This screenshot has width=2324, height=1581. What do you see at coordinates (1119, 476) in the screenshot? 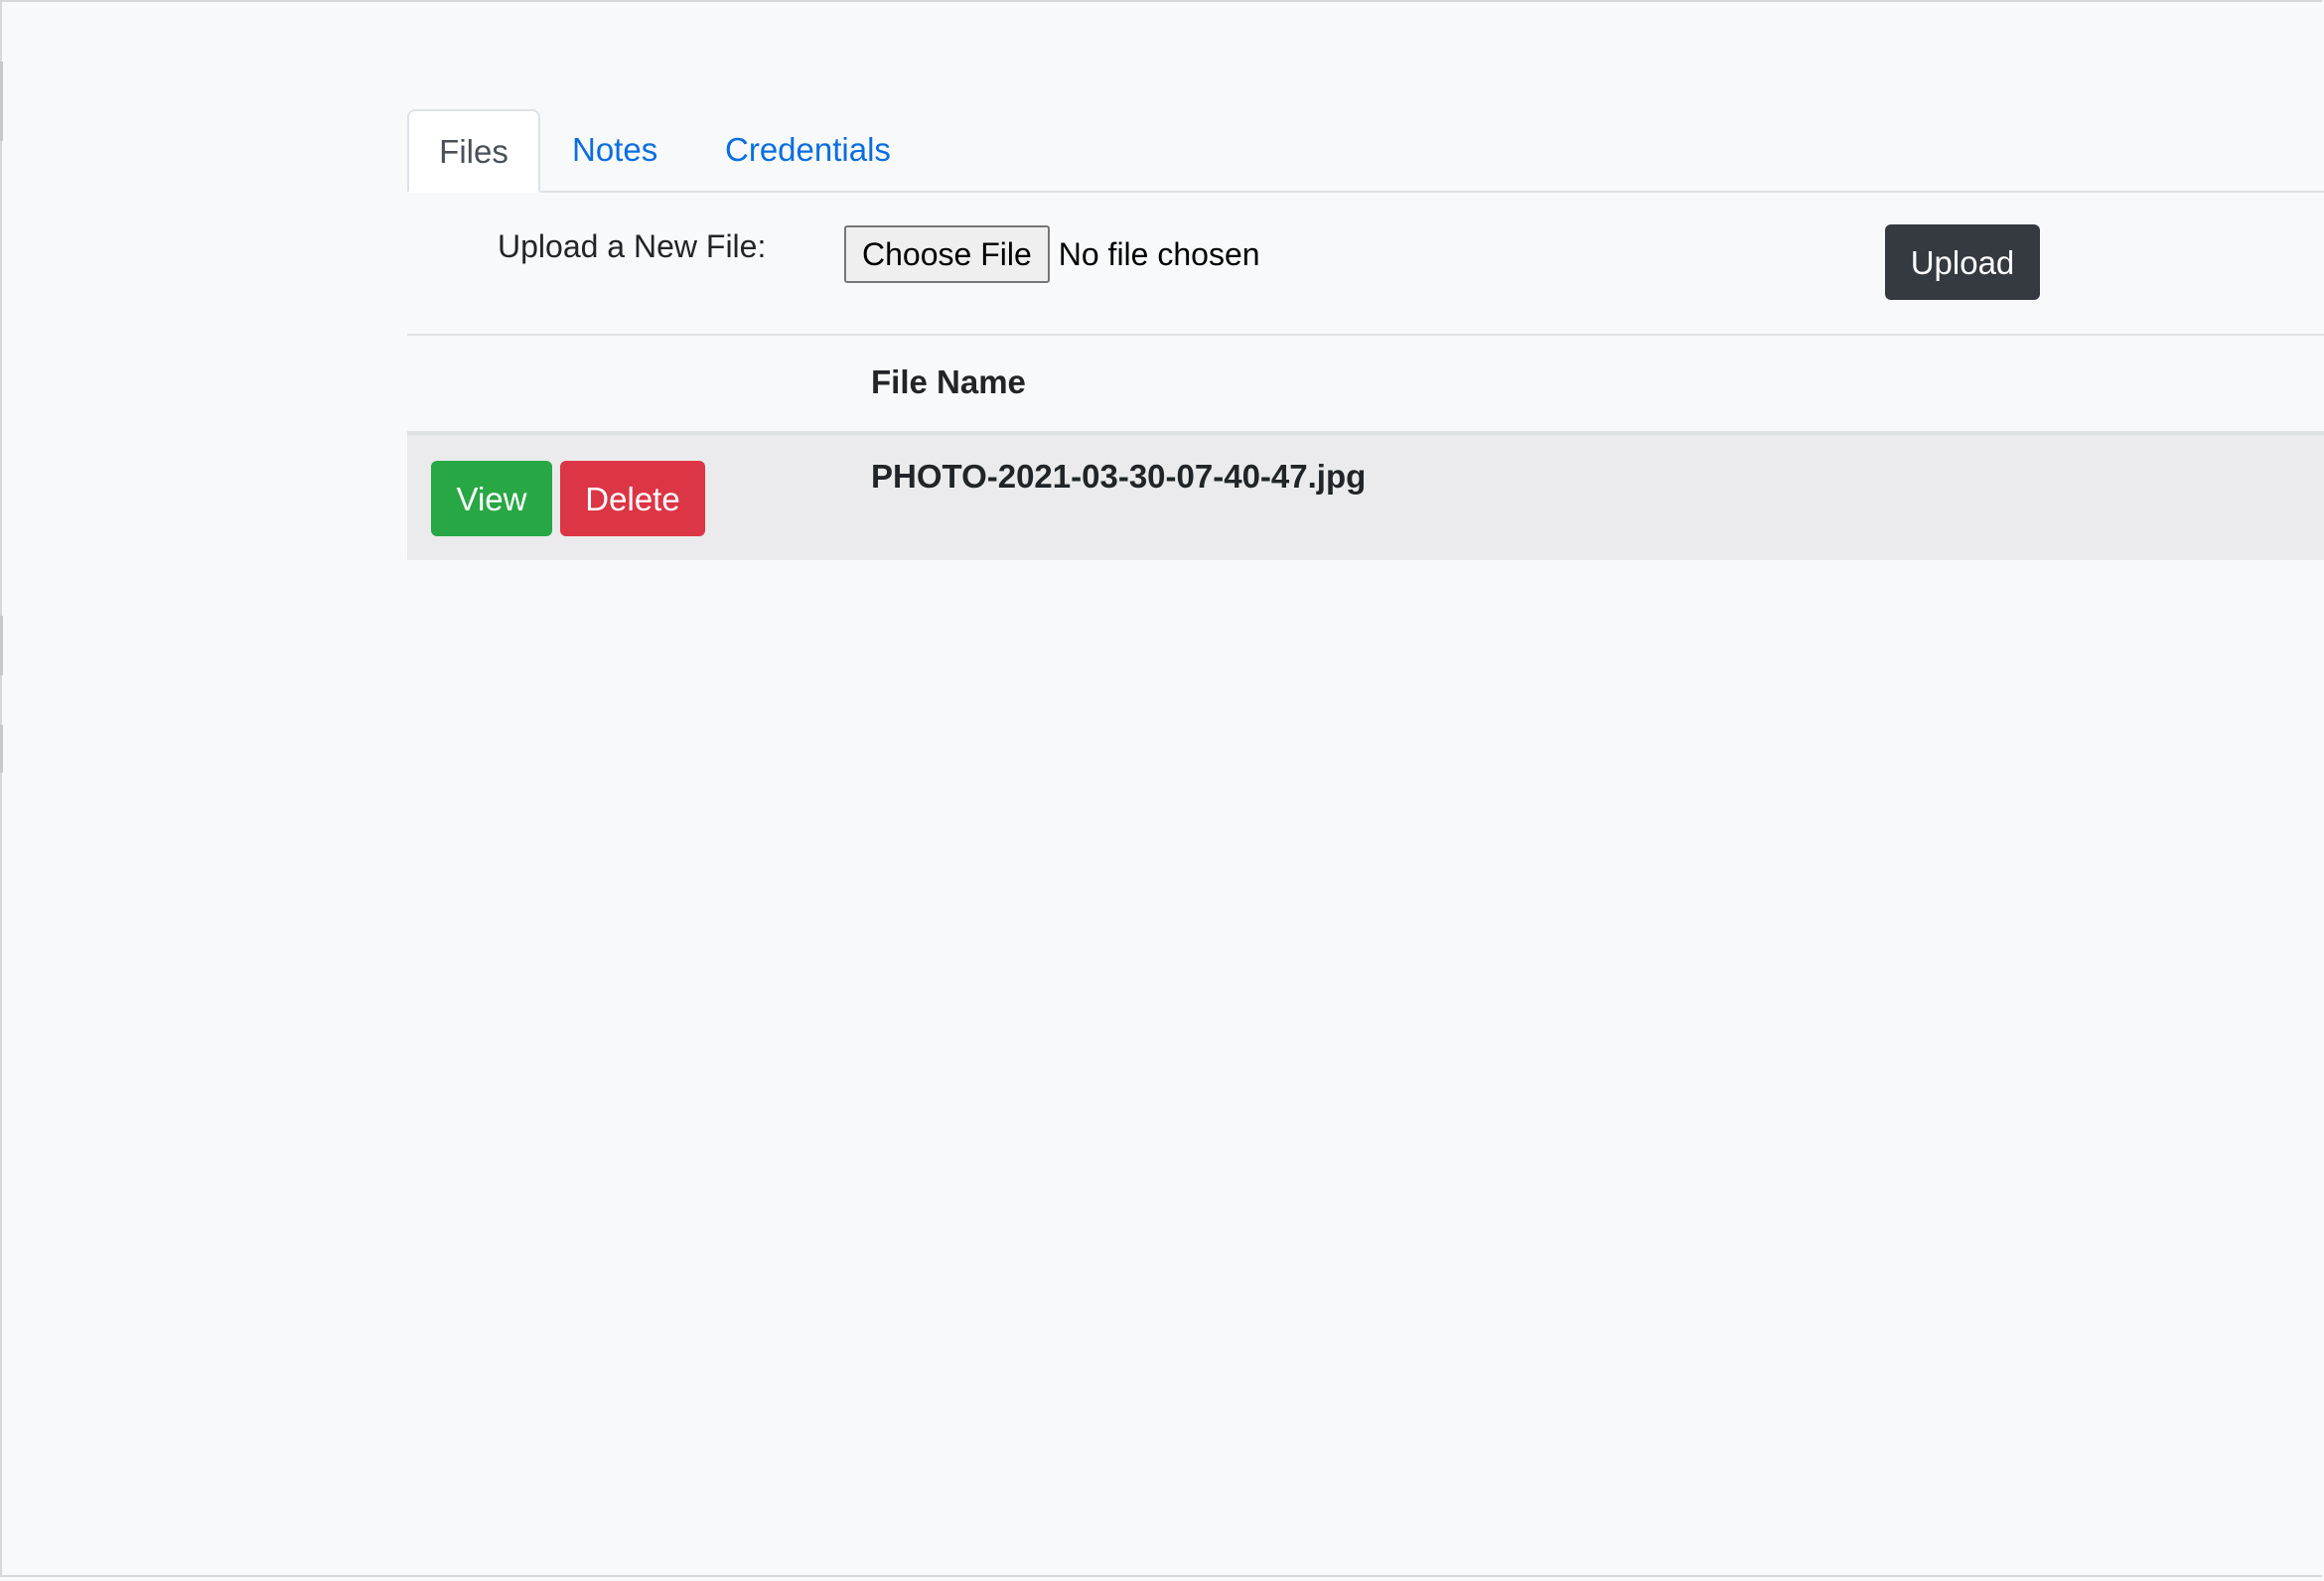
I see `file-name-cell: PHOTO-2021-03-30-07-40-47.jpg` at bounding box center [1119, 476].